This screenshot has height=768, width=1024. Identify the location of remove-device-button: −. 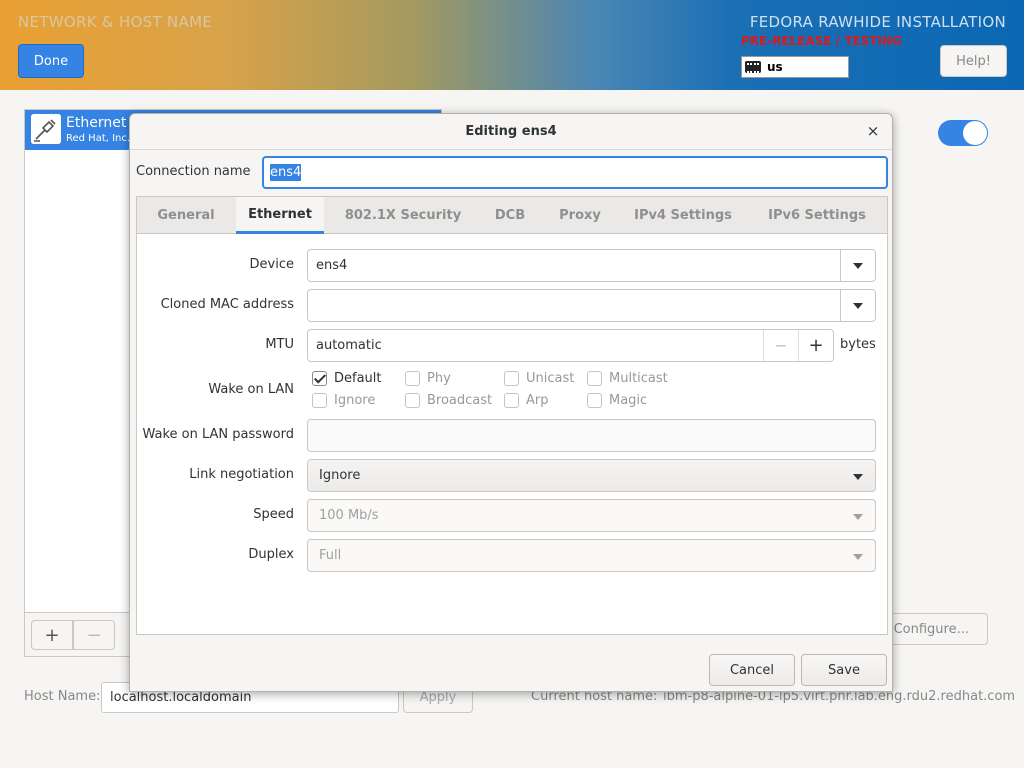
(94, 635).